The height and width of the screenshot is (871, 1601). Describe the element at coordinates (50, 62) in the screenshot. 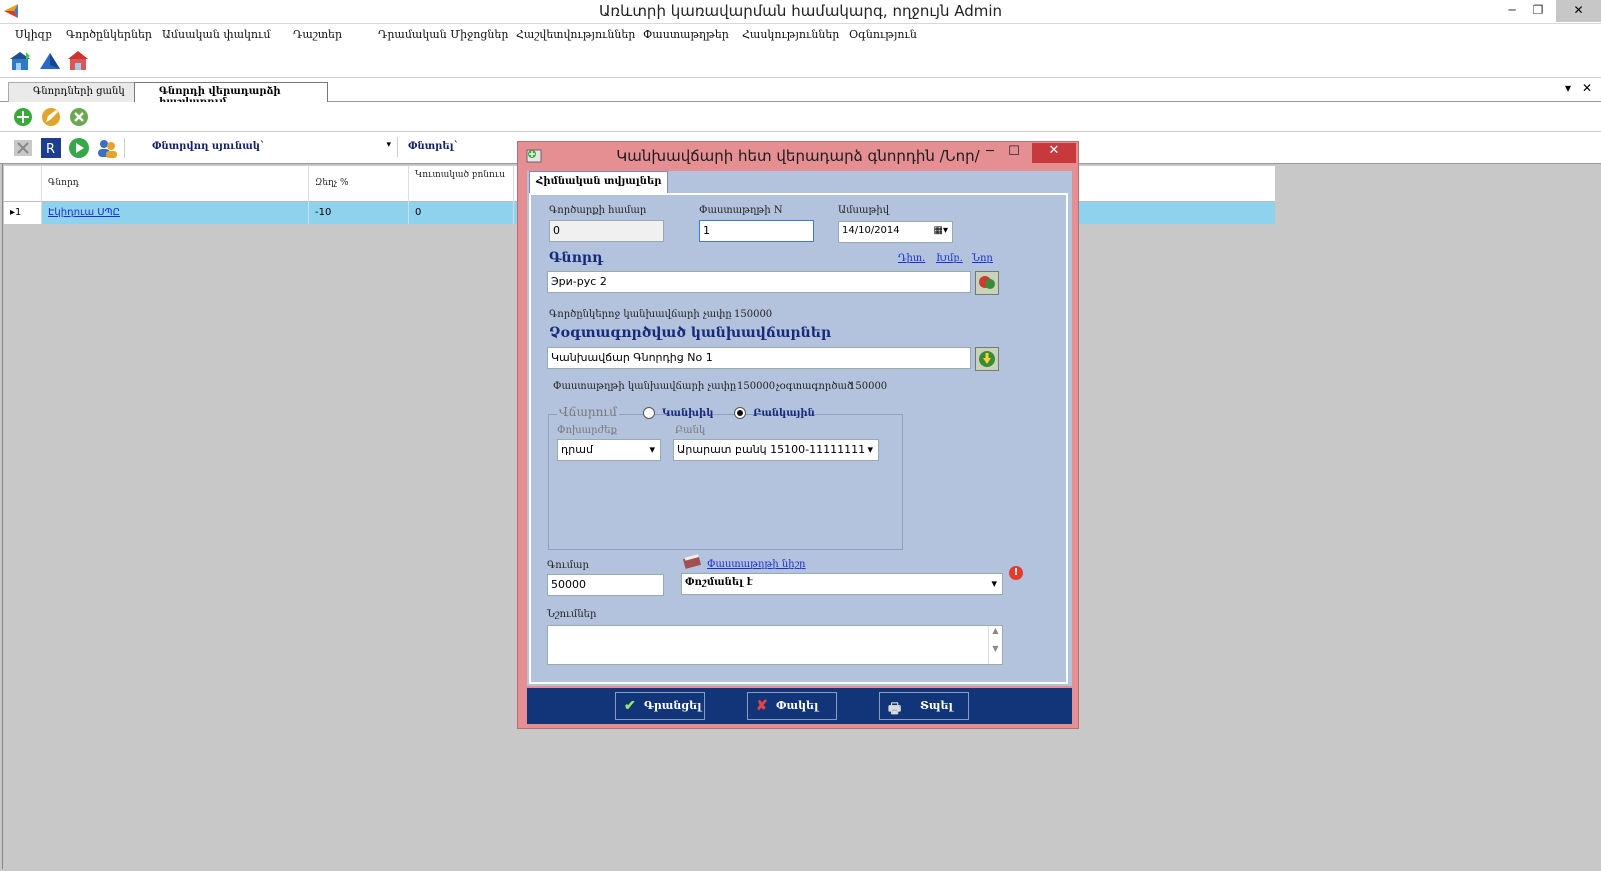

I see `pyramid-icon` at that location.